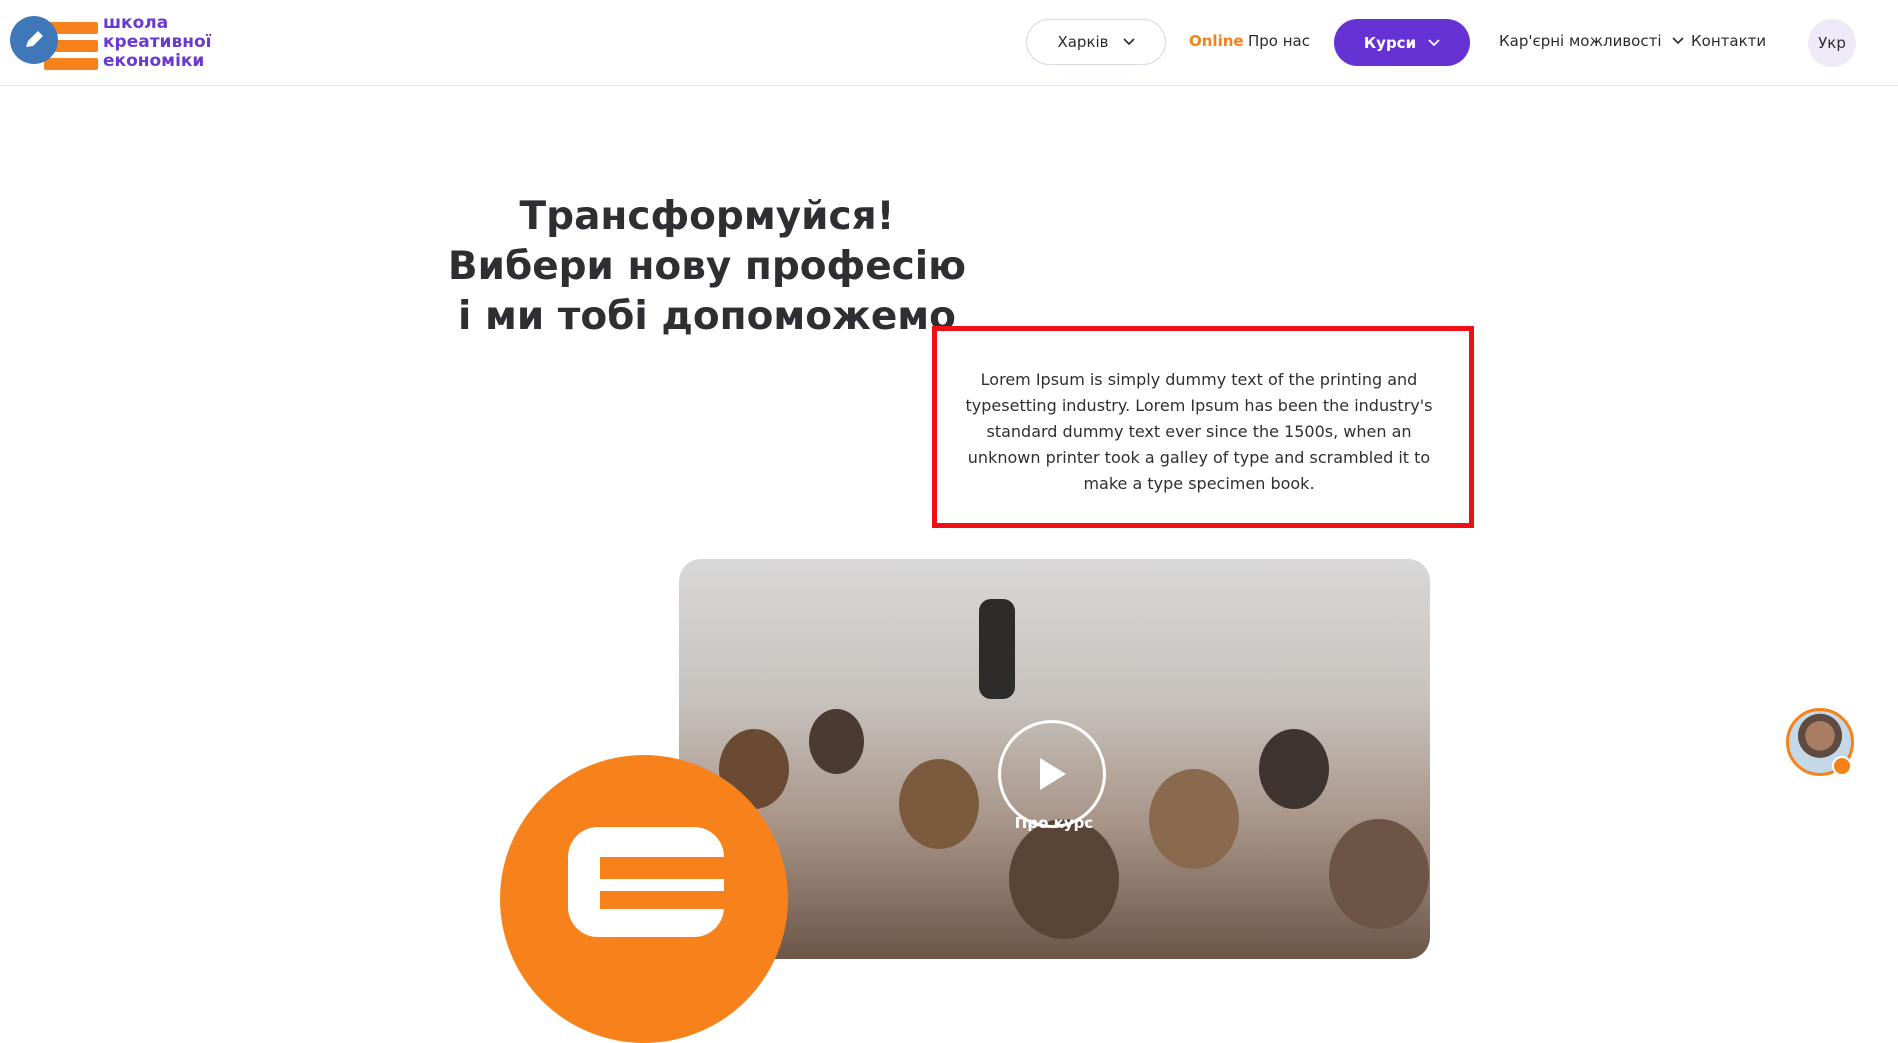  I want to click on play-label: Про курс, so click(1054, 823).